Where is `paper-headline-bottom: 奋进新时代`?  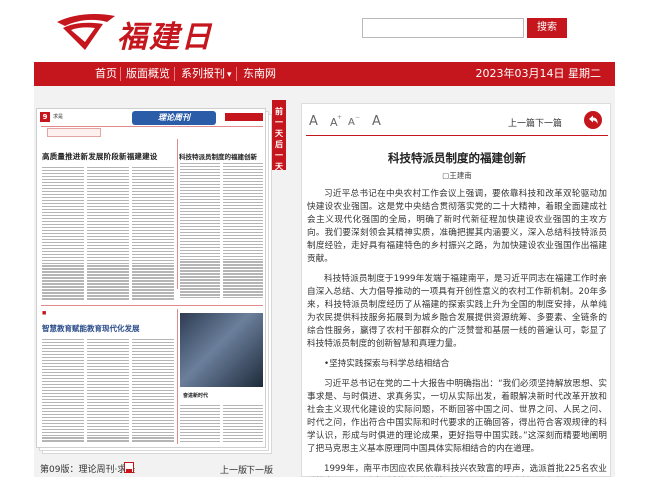
paper-headline-bottom: 奋进新时代 is located at coordinates (195, 396).